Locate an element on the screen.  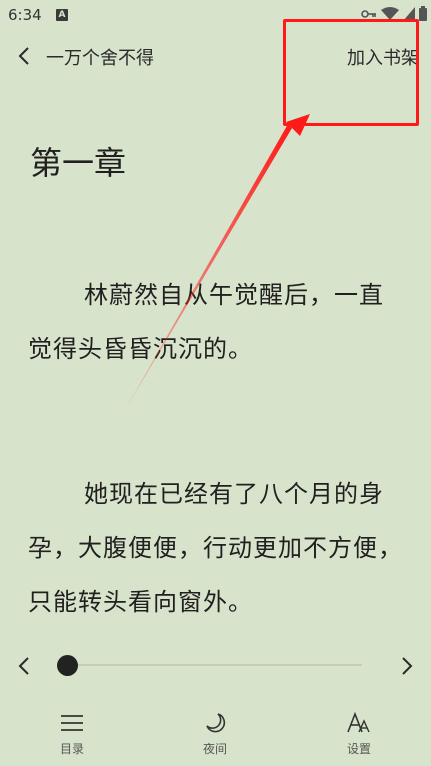
list-icon is located at coordinates (72, 723).